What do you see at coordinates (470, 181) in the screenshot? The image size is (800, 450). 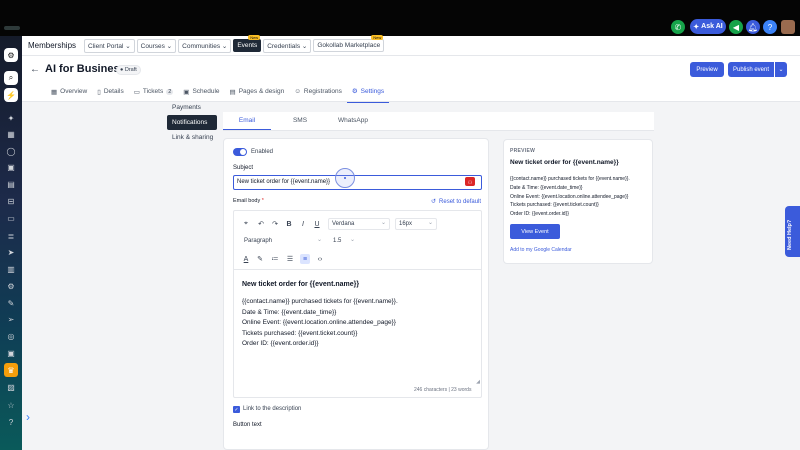 I see `custom-values-icon: { }` at bounding box center [470, 181].